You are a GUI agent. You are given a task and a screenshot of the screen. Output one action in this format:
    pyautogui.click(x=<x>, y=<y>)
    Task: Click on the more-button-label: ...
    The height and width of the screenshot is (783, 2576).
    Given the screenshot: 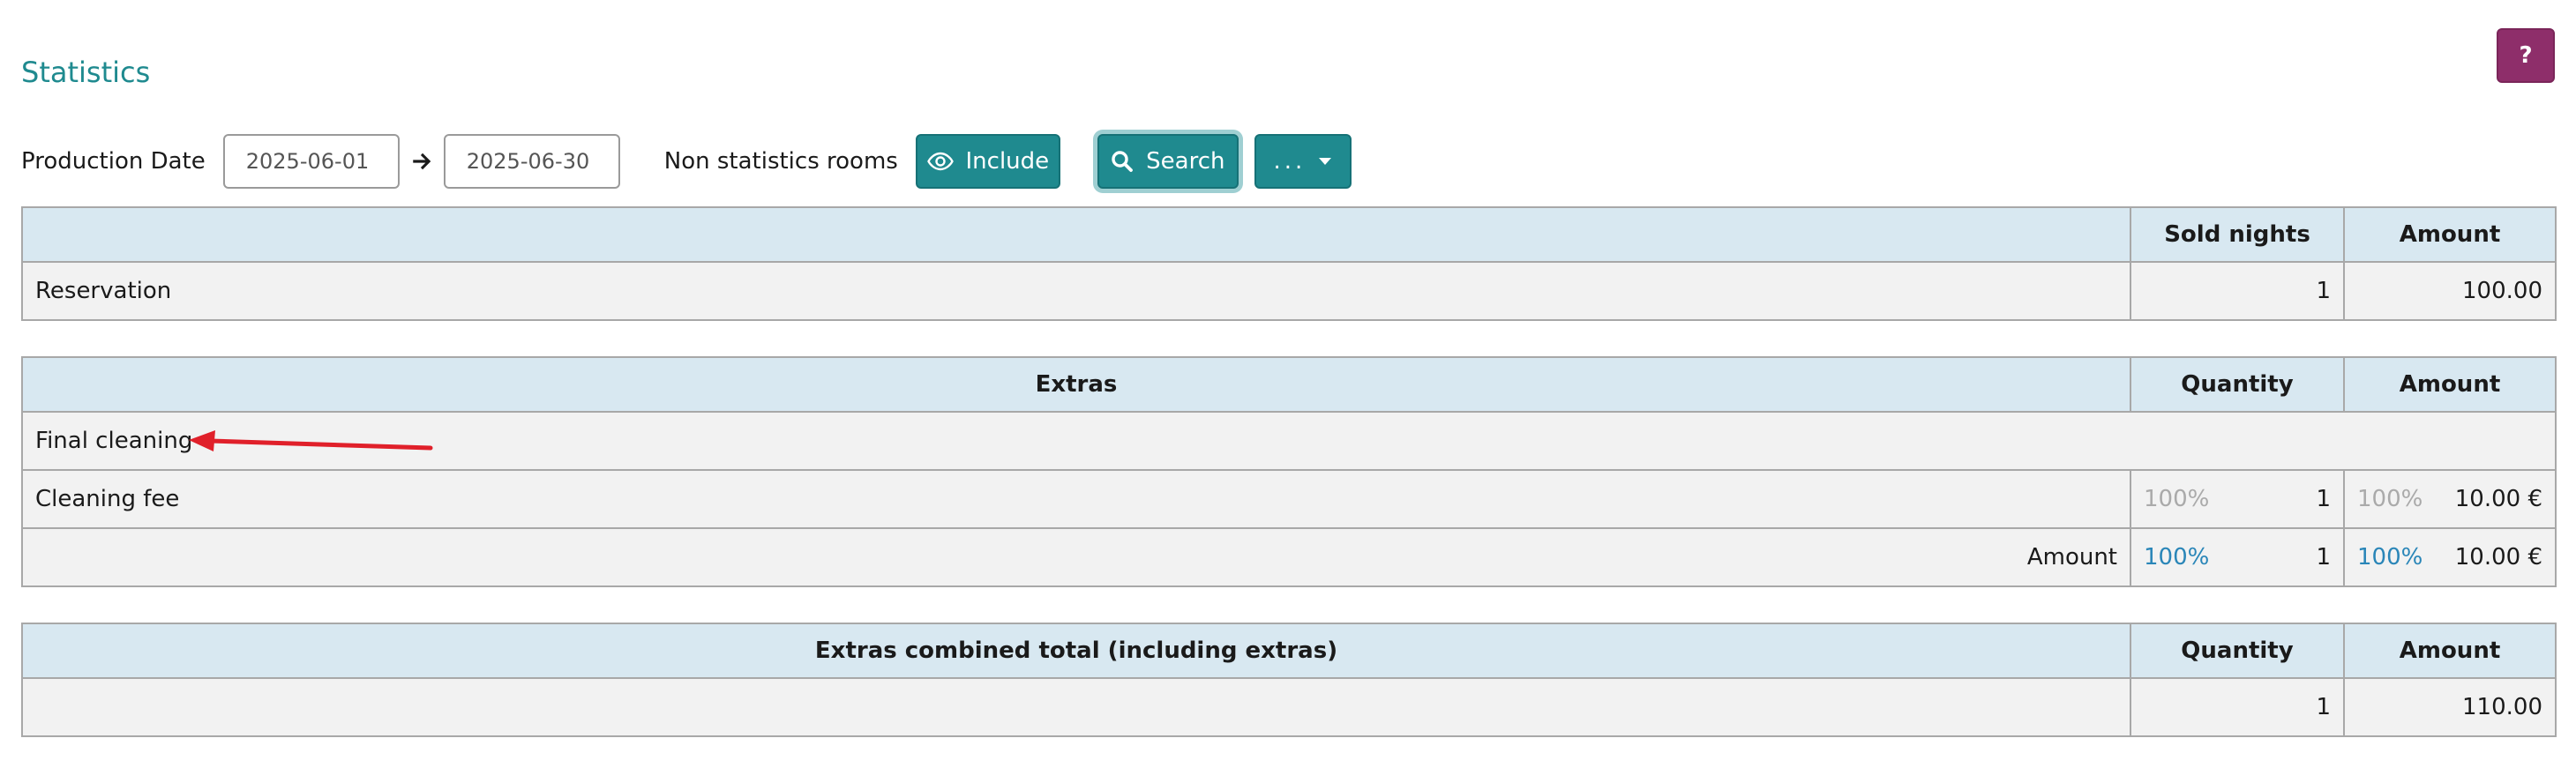 What is the action you would take?
    pyautogui.click(x=1290, y=161)
    